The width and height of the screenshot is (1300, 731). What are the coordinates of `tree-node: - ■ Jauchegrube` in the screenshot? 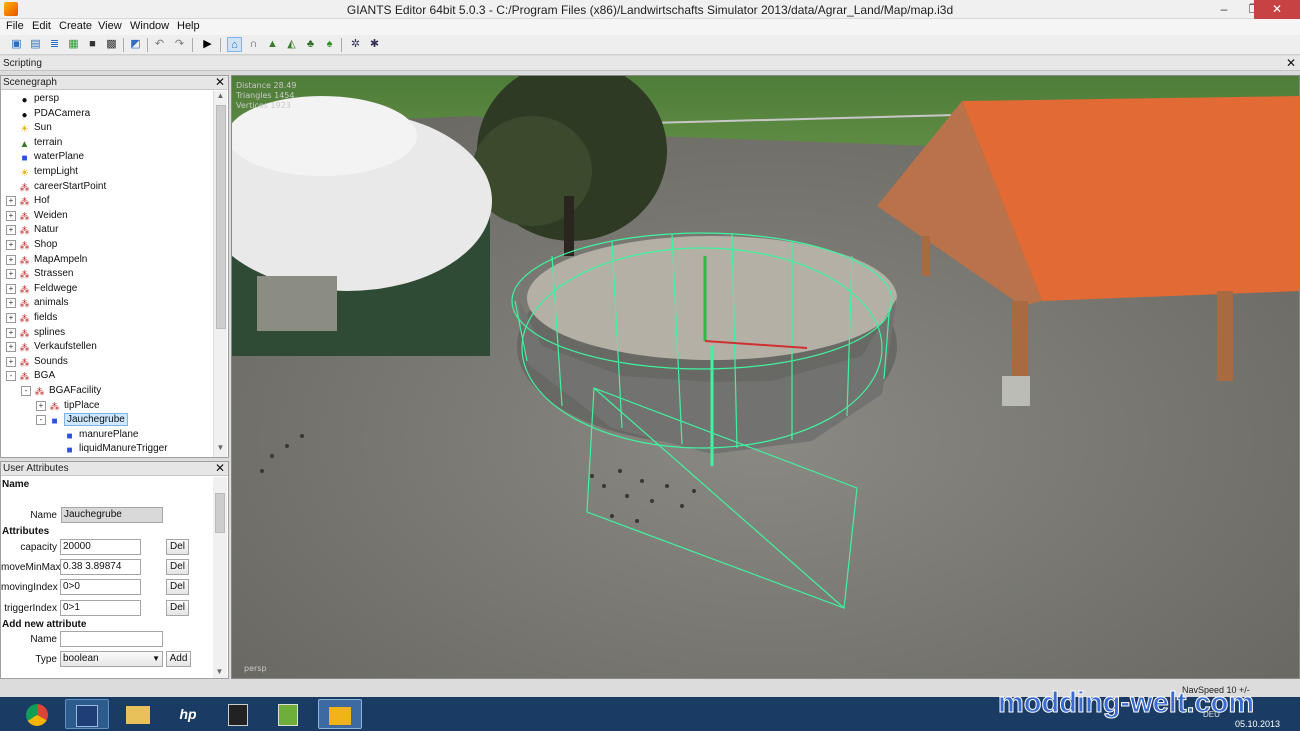 It's located at (82, 420).